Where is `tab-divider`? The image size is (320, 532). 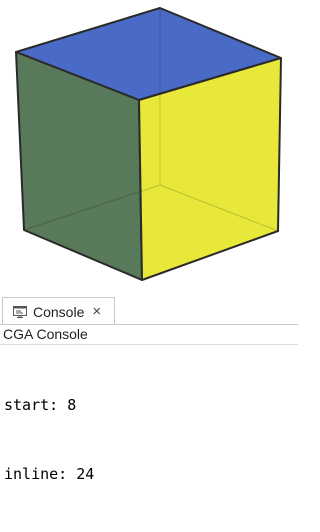 tab-divider is located at coordinates (149, 324).